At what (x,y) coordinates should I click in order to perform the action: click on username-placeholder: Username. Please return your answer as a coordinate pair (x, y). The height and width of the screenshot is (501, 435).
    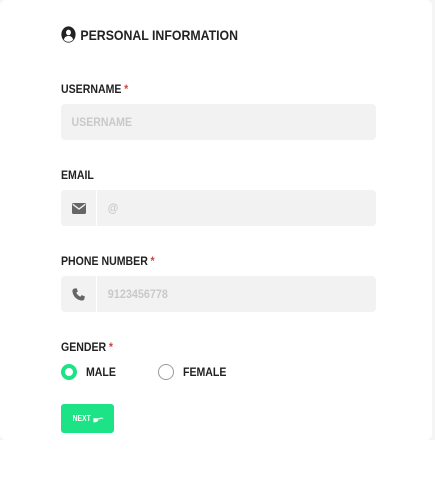
    Looking at the image, I should click on (101, 122).